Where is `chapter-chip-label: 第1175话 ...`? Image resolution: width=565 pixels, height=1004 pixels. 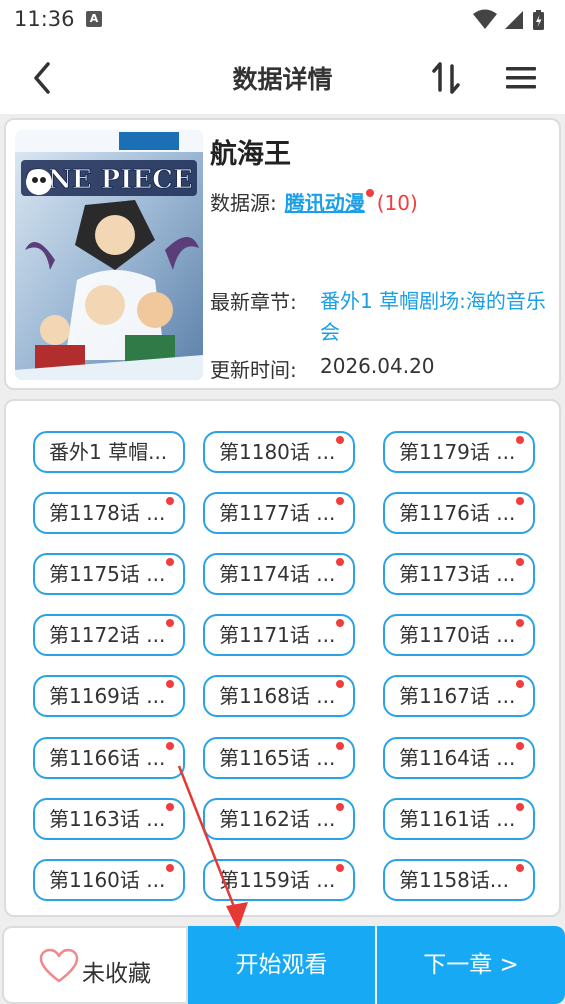
chapter-chip-label: 第1175话 ... is located at coordinates (107, 574).